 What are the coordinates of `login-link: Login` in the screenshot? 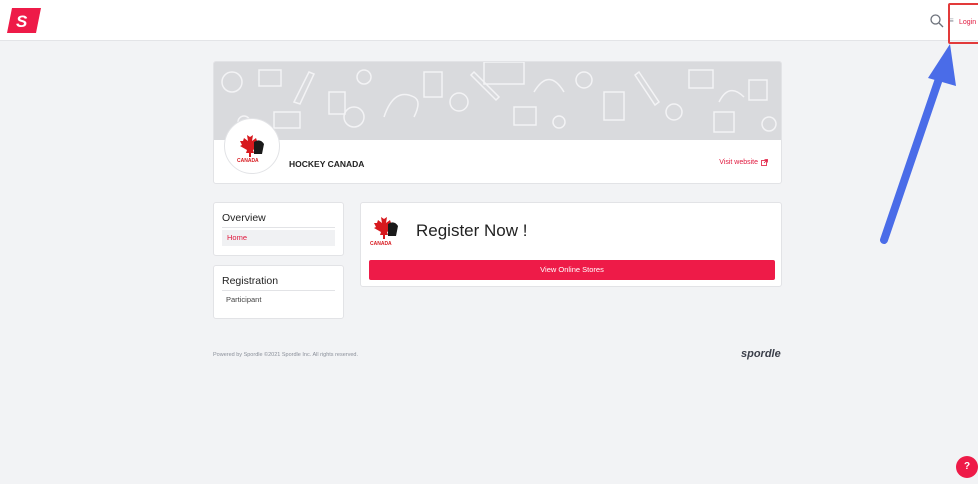 It's located at (967, 22).